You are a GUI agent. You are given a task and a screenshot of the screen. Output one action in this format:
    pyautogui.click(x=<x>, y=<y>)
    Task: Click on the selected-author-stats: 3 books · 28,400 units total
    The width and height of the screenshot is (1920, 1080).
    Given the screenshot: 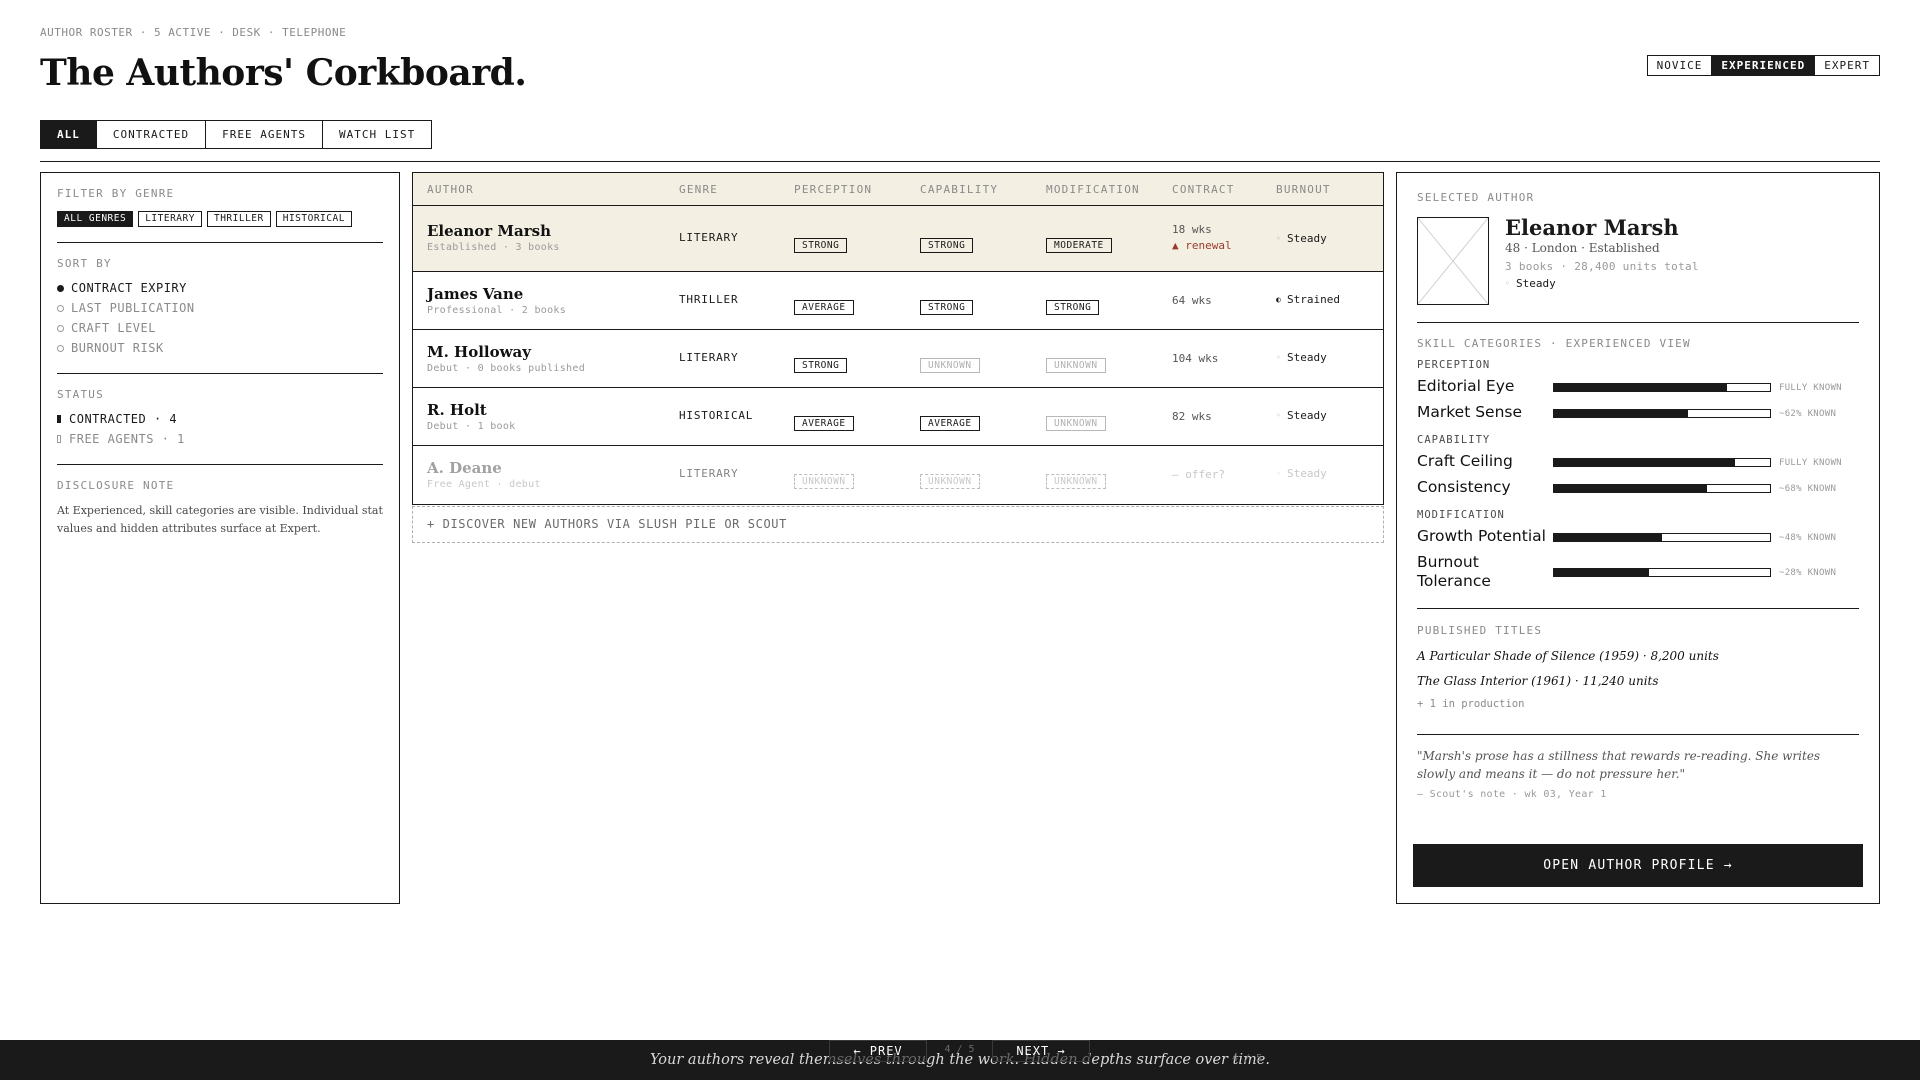 What is the action you would take?
    pyautogui.click(x=1602, y=266)
    